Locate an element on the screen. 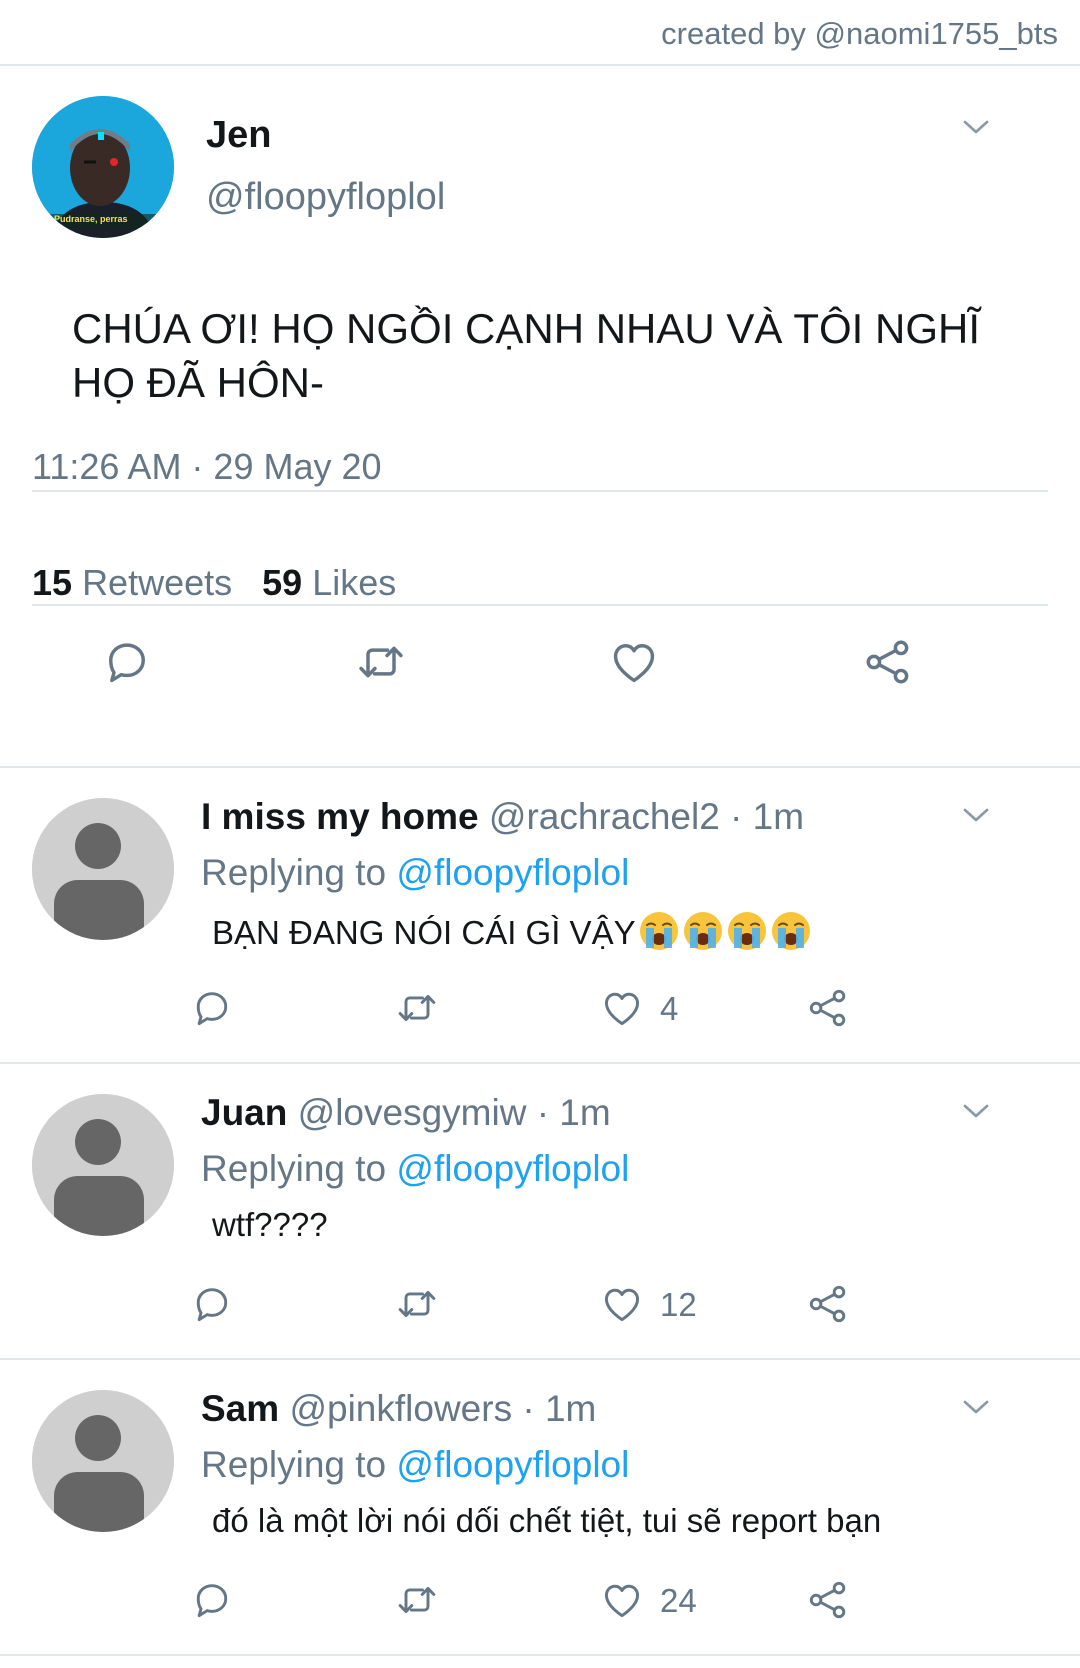 The height and width of the screenshot is (1668, 1080). reply-author-name: Juan is located at coordinates (244, 1112).